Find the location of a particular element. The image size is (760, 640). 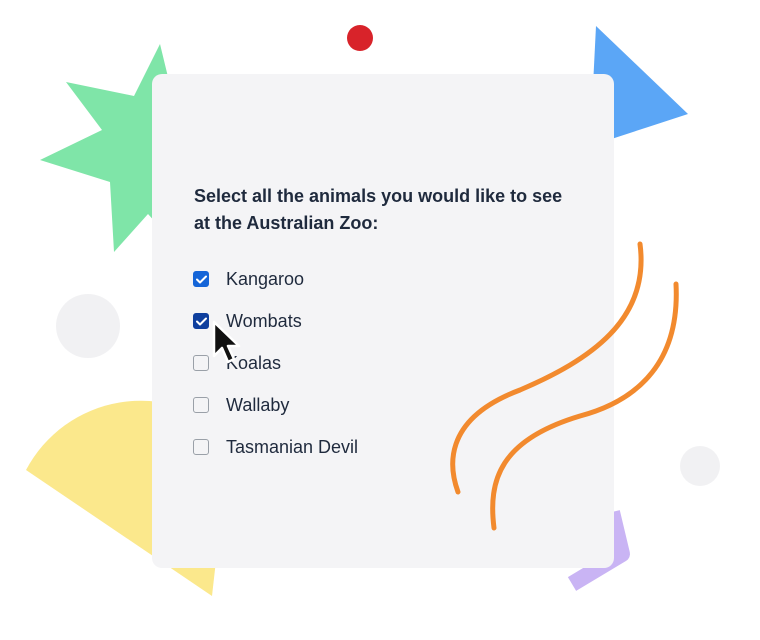

checkbox-wombats is located at coordinates (201, 321).